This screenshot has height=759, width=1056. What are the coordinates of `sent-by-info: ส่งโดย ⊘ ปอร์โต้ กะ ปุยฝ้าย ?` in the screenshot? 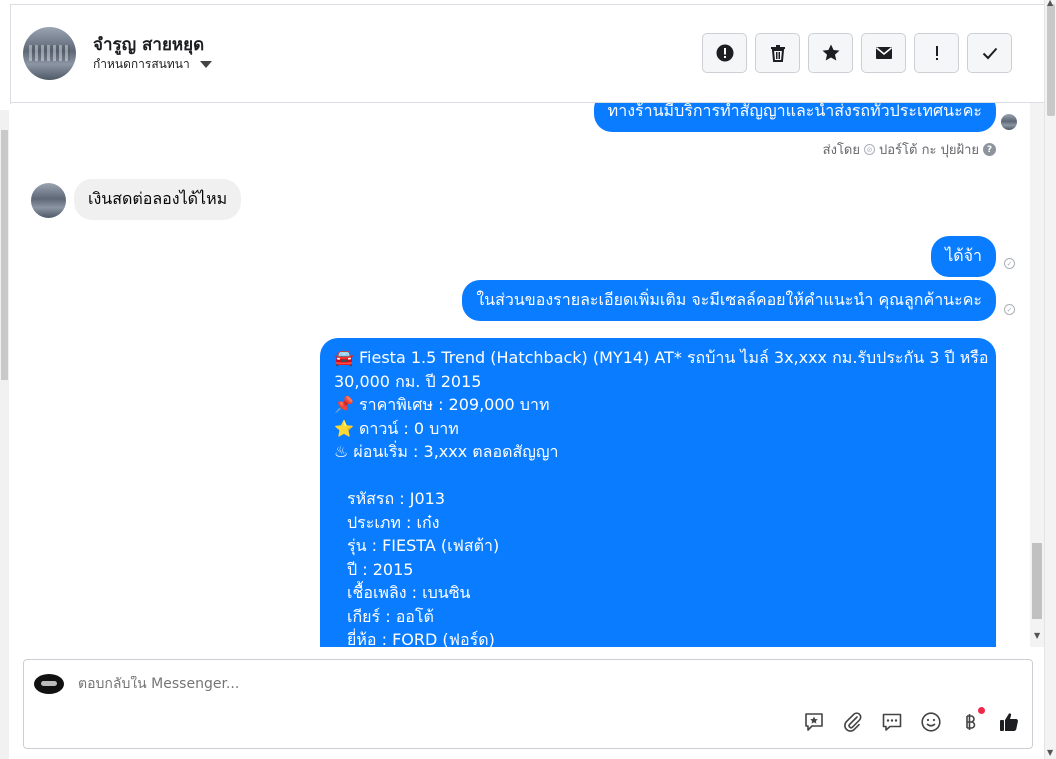 It's located at (909, 149).